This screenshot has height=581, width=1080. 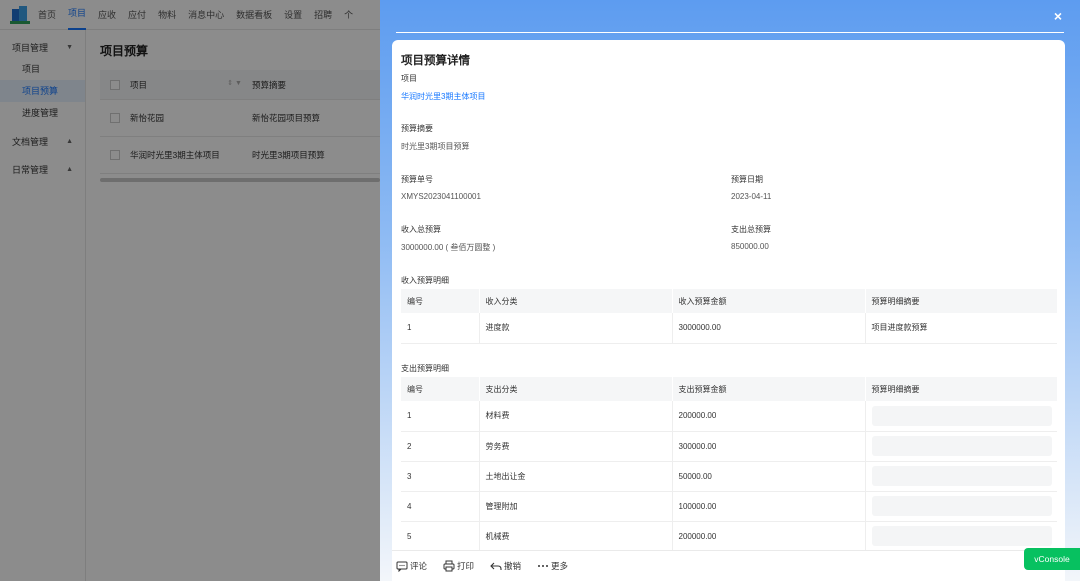 I want to click on field-label: 收入总预算, so click(x=421, y=229).